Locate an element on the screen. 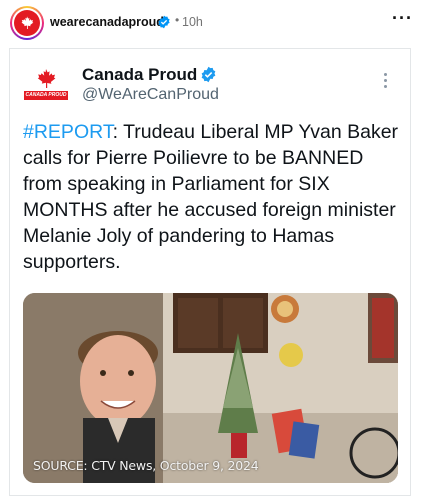 The image size is (423, 500). post-header: wearecanadaproud • 10h ··· is located at coordinates (211, 23).